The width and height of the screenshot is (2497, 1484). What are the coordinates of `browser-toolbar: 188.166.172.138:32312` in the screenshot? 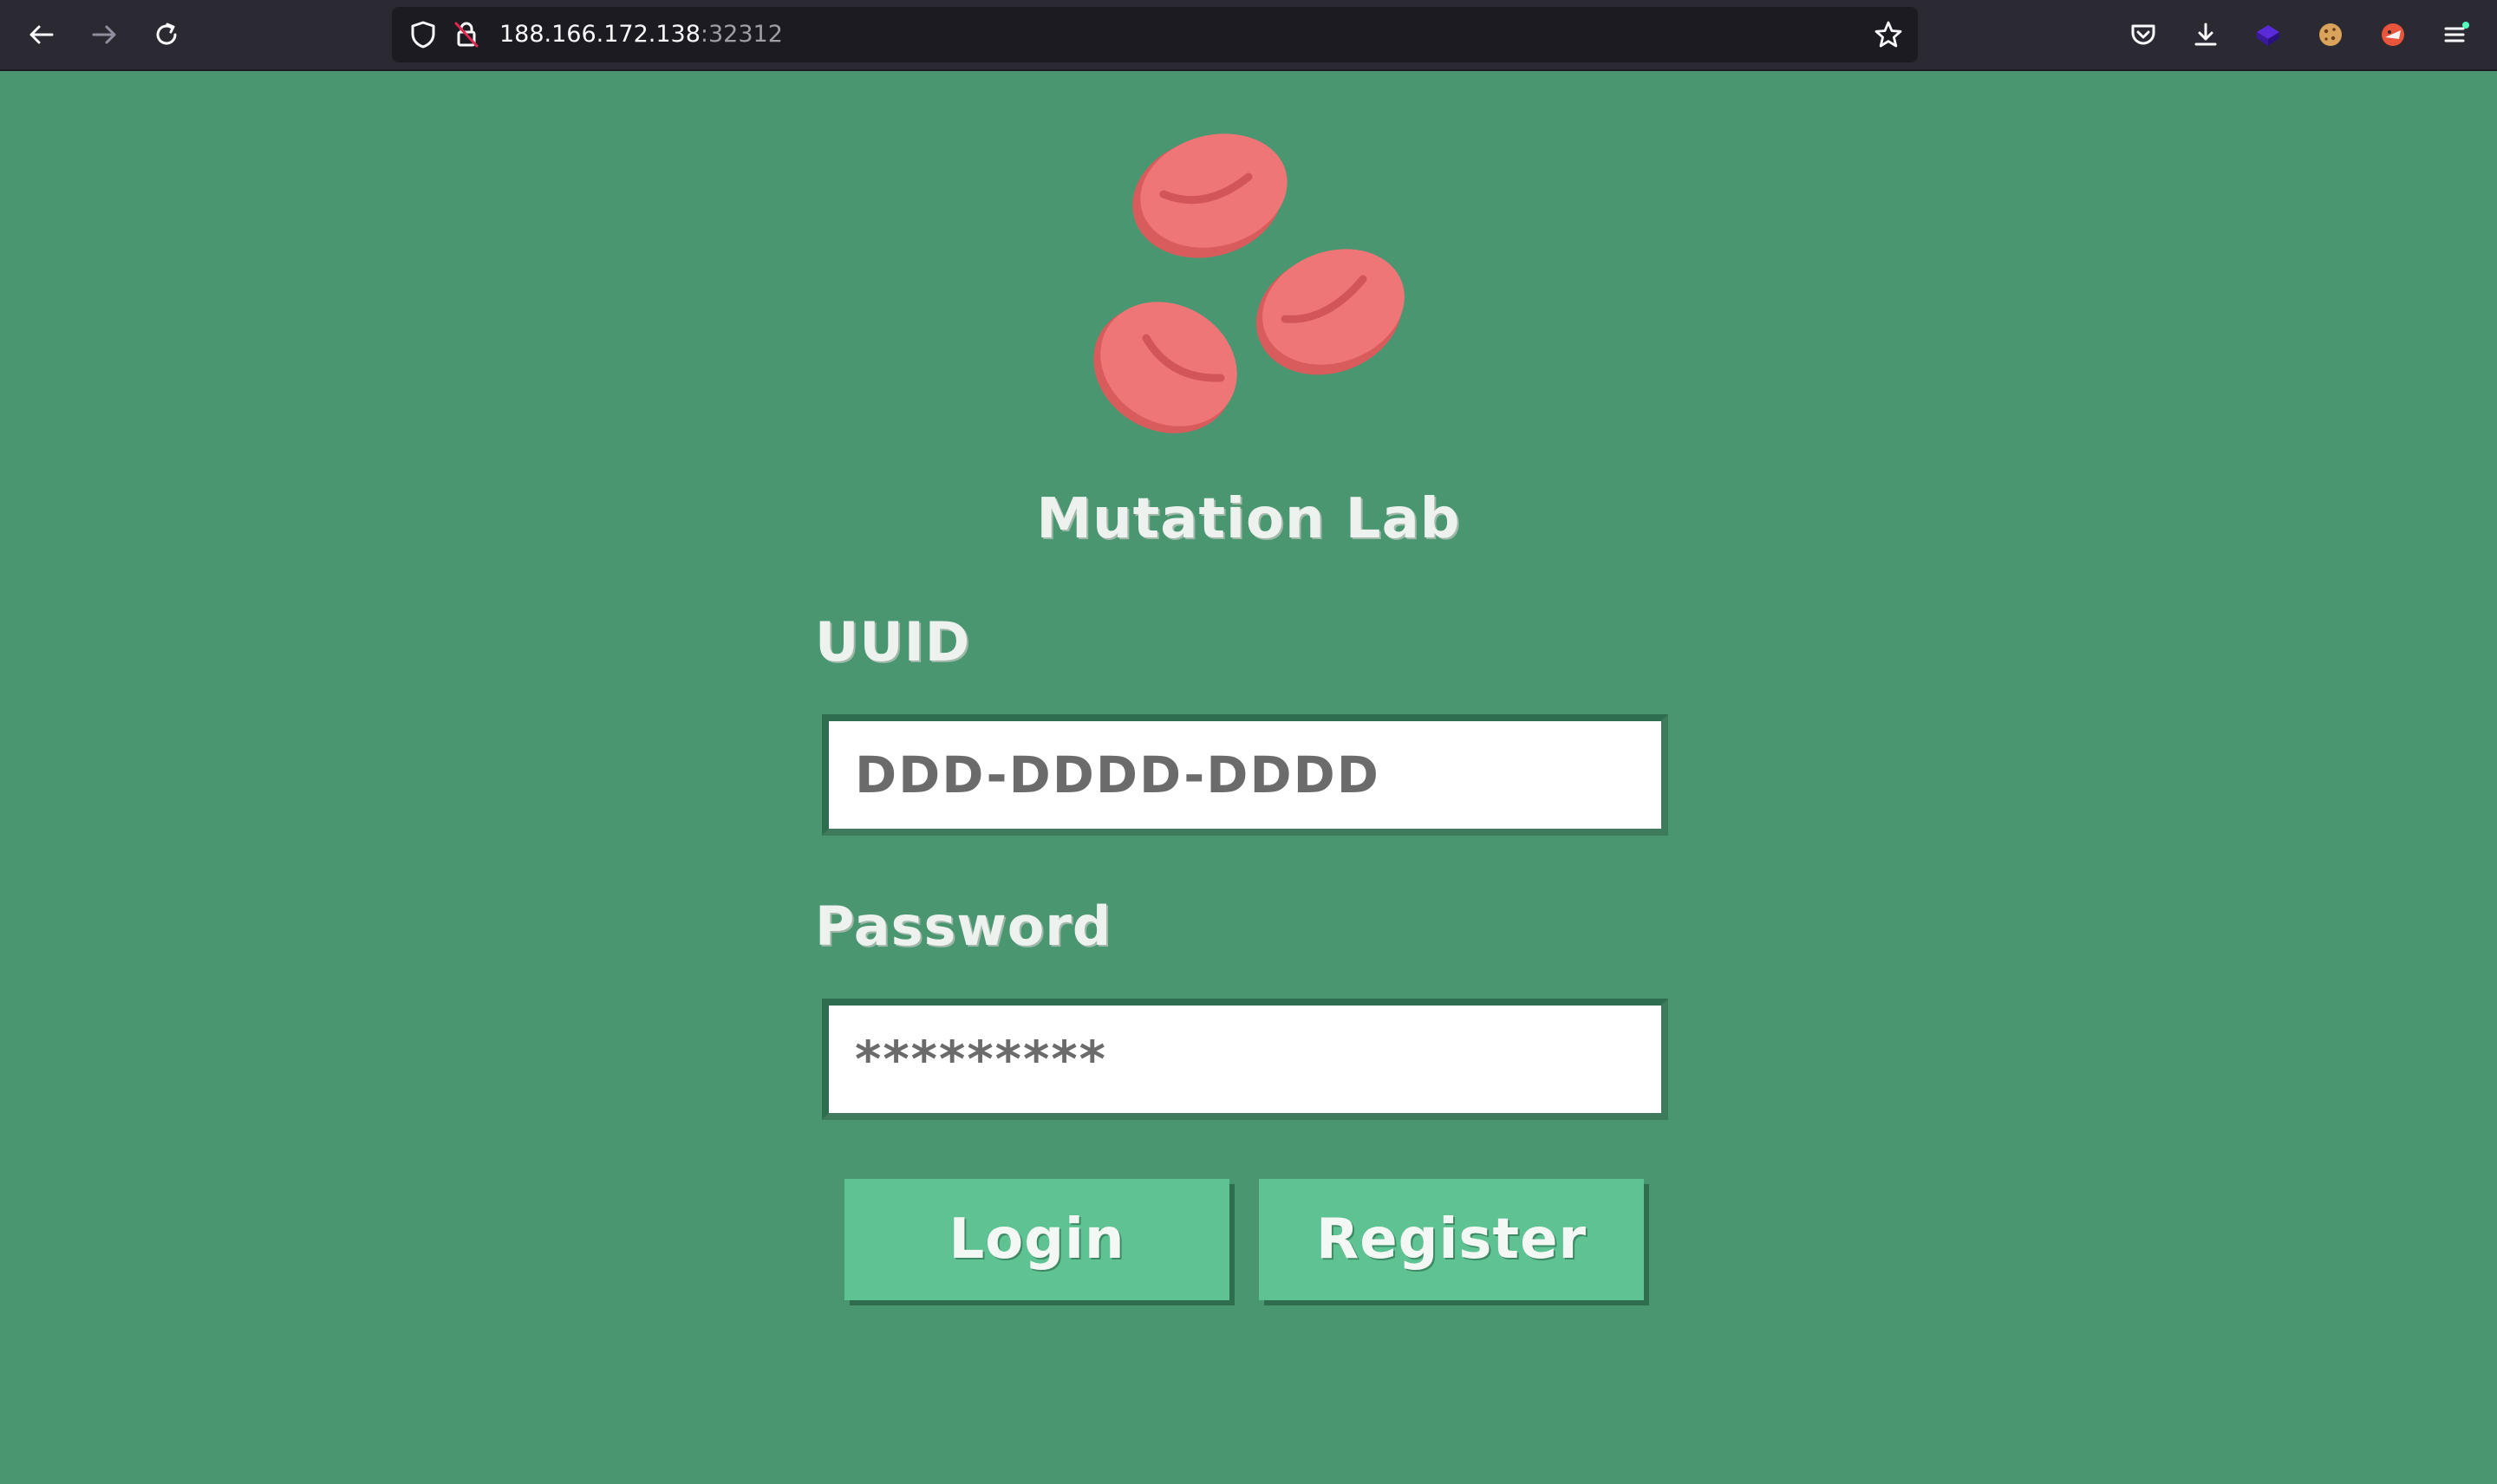 It's located at (1248, 35).